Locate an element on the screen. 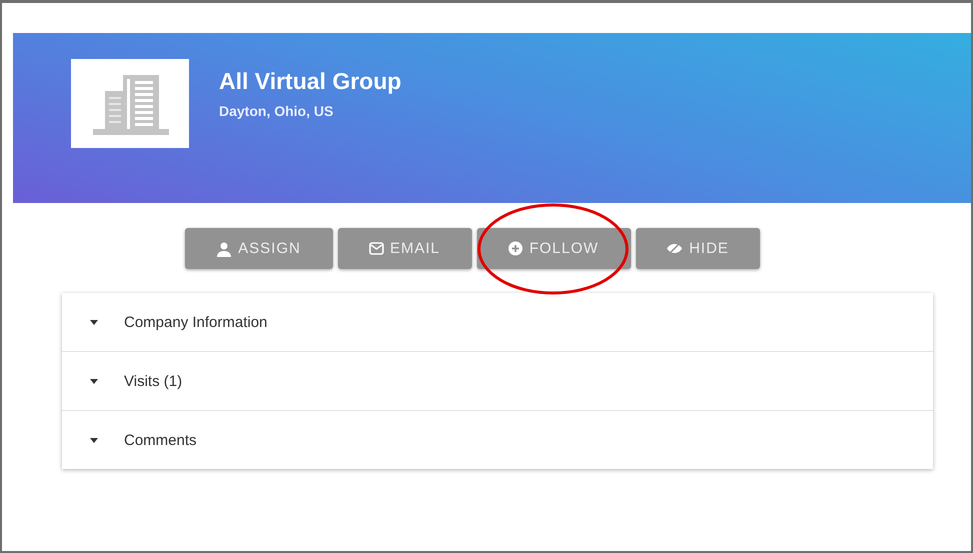 The width and height of the screenshot is (973, 553). section-label: Comments is located at coordinates (160, 440).